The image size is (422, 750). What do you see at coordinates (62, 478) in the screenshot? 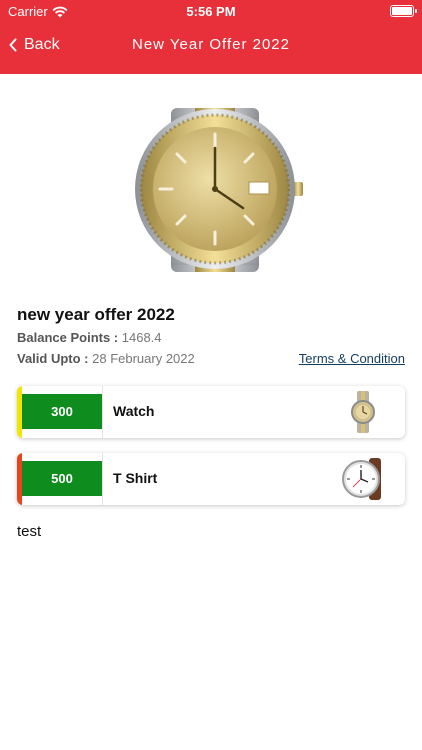
I see `reward-points: 500` at bounding box center [62, 478].